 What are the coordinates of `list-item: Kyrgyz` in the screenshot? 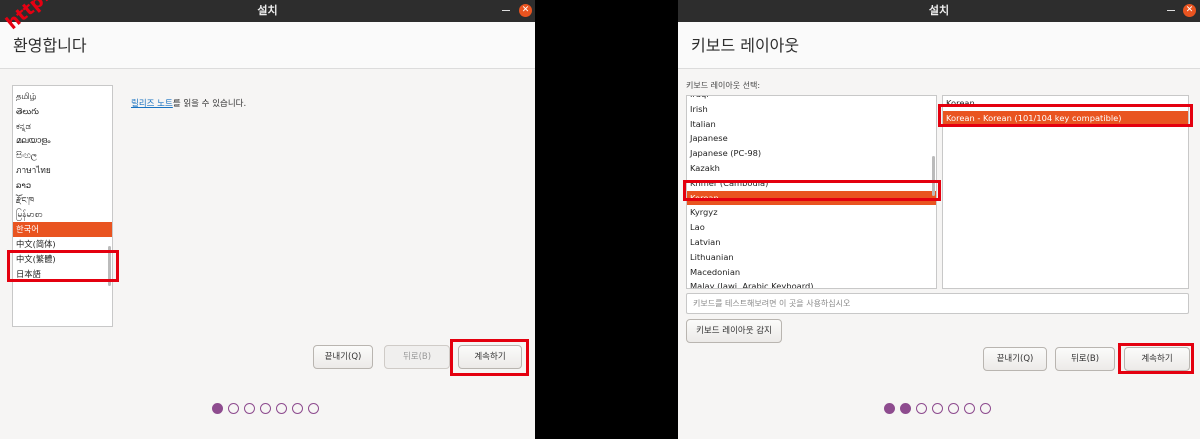 It's located at (811, 212).